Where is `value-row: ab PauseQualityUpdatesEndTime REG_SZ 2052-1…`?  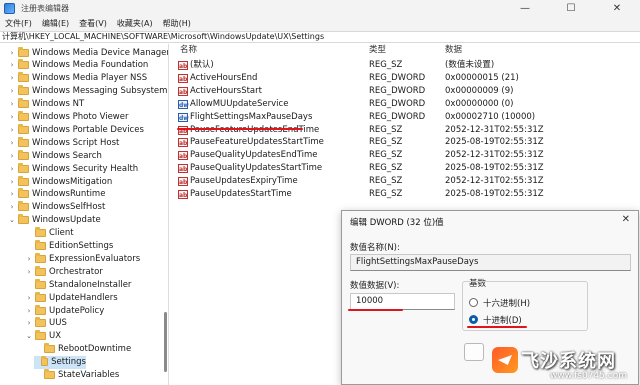
value-row: ab PauseQualityUpdatesEndTime REG_SZ 2052-1… is located at coordinates (405, 155).